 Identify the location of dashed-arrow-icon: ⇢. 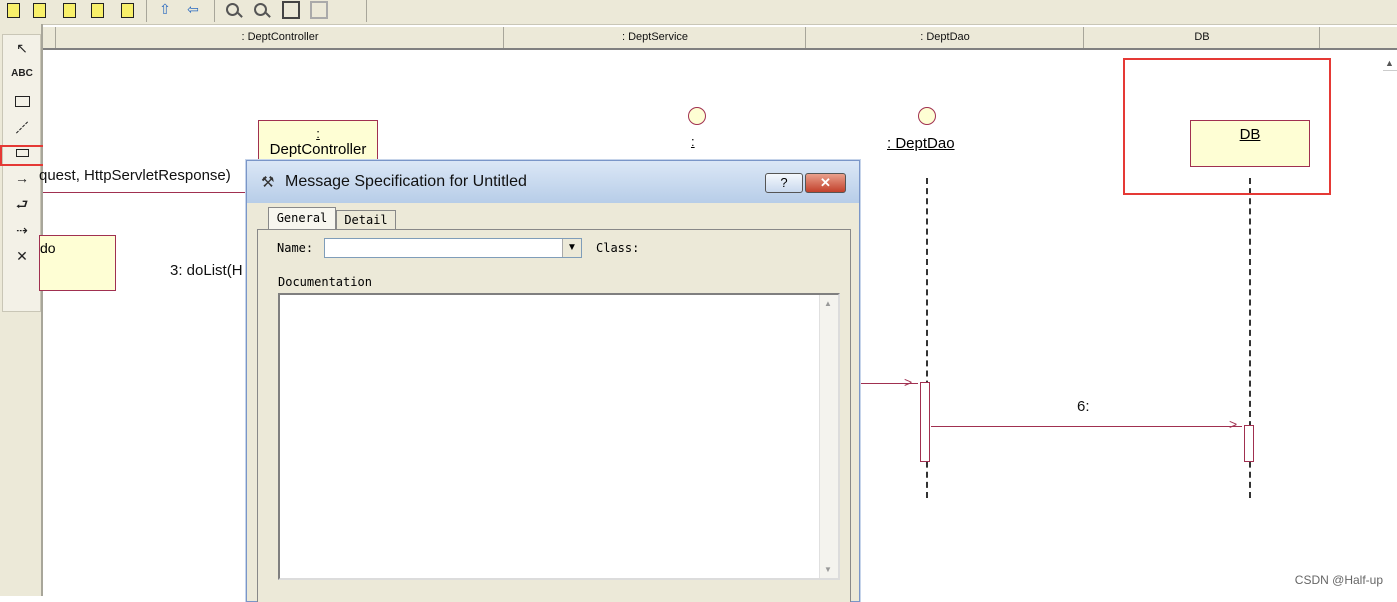
(22, 230).